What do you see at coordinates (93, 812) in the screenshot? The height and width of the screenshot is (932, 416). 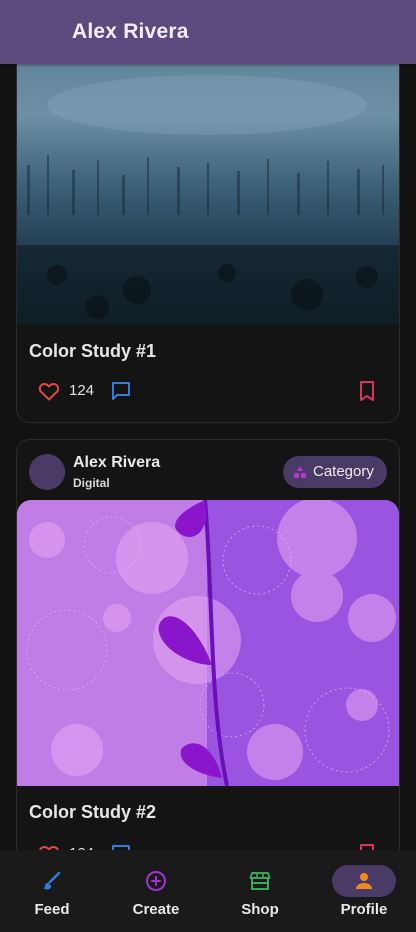 I see `post-title: Color Study #2` at bounding box center [93, 812].